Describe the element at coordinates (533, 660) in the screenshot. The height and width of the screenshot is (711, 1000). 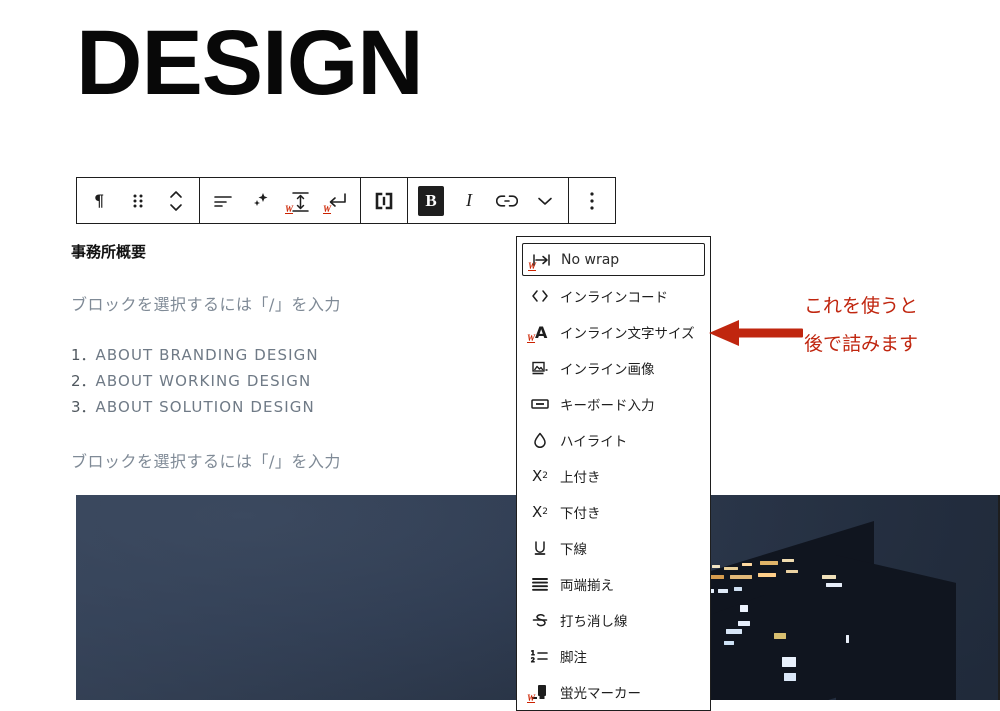
I see `svg-text: 2` at that location.